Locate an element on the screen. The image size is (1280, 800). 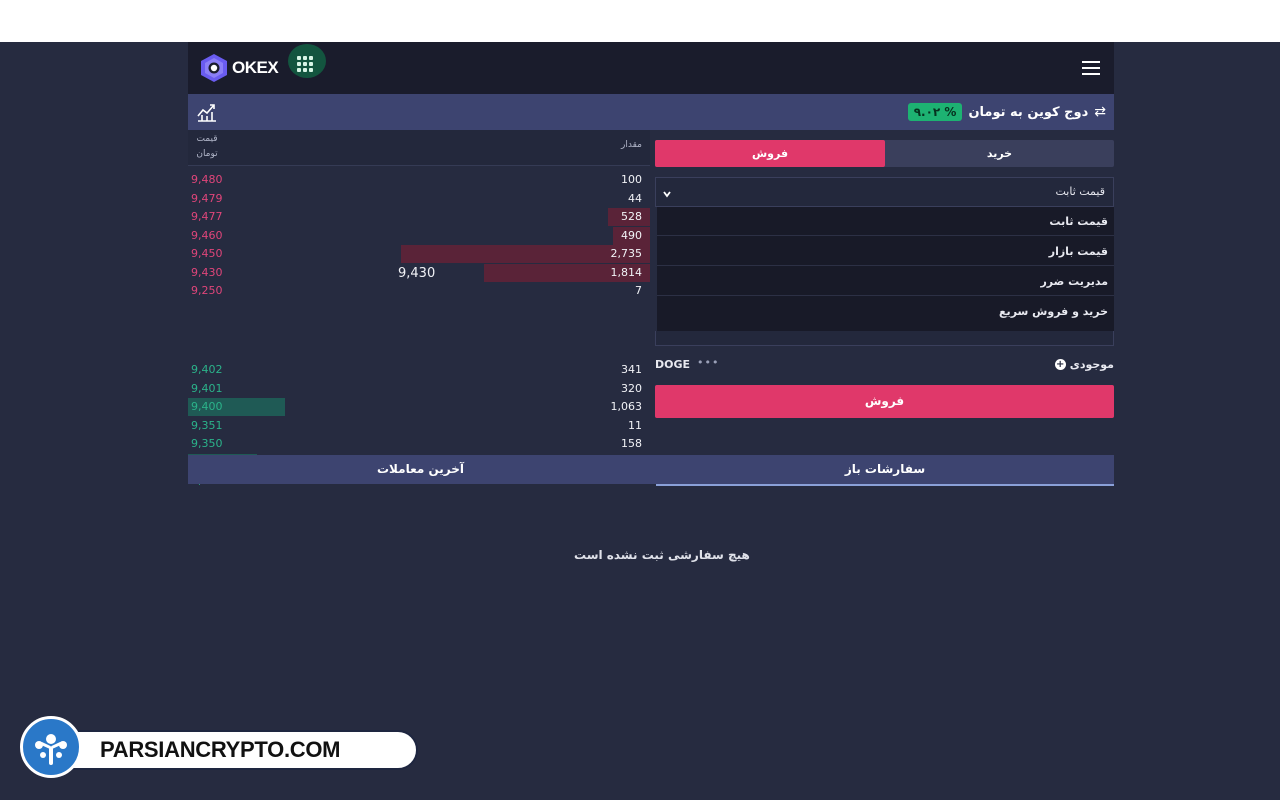
row-amount: 320 is located at coordinates (631, 388).